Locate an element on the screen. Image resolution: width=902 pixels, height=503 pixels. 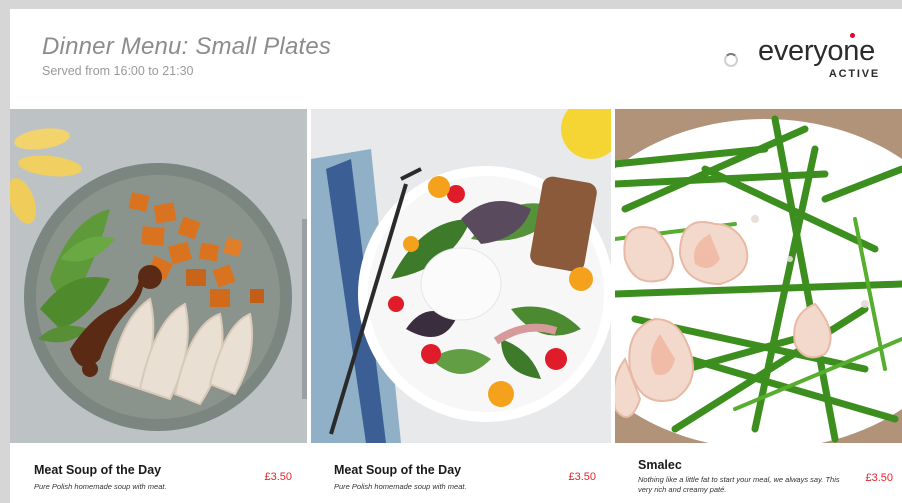
page-title: Dinner Menu: Small Plates is located at coordinates (187, 46).